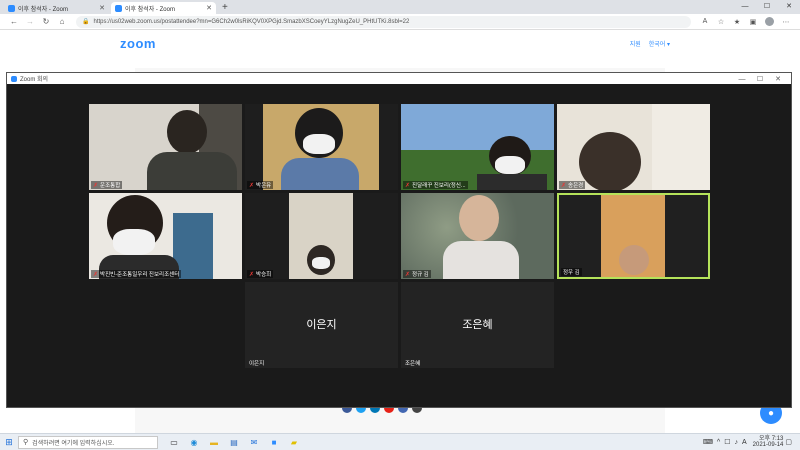 The height and width of the screenshot is (450, 800). I want to click on participant-name: ✗ 박은유, so click(260, 185).